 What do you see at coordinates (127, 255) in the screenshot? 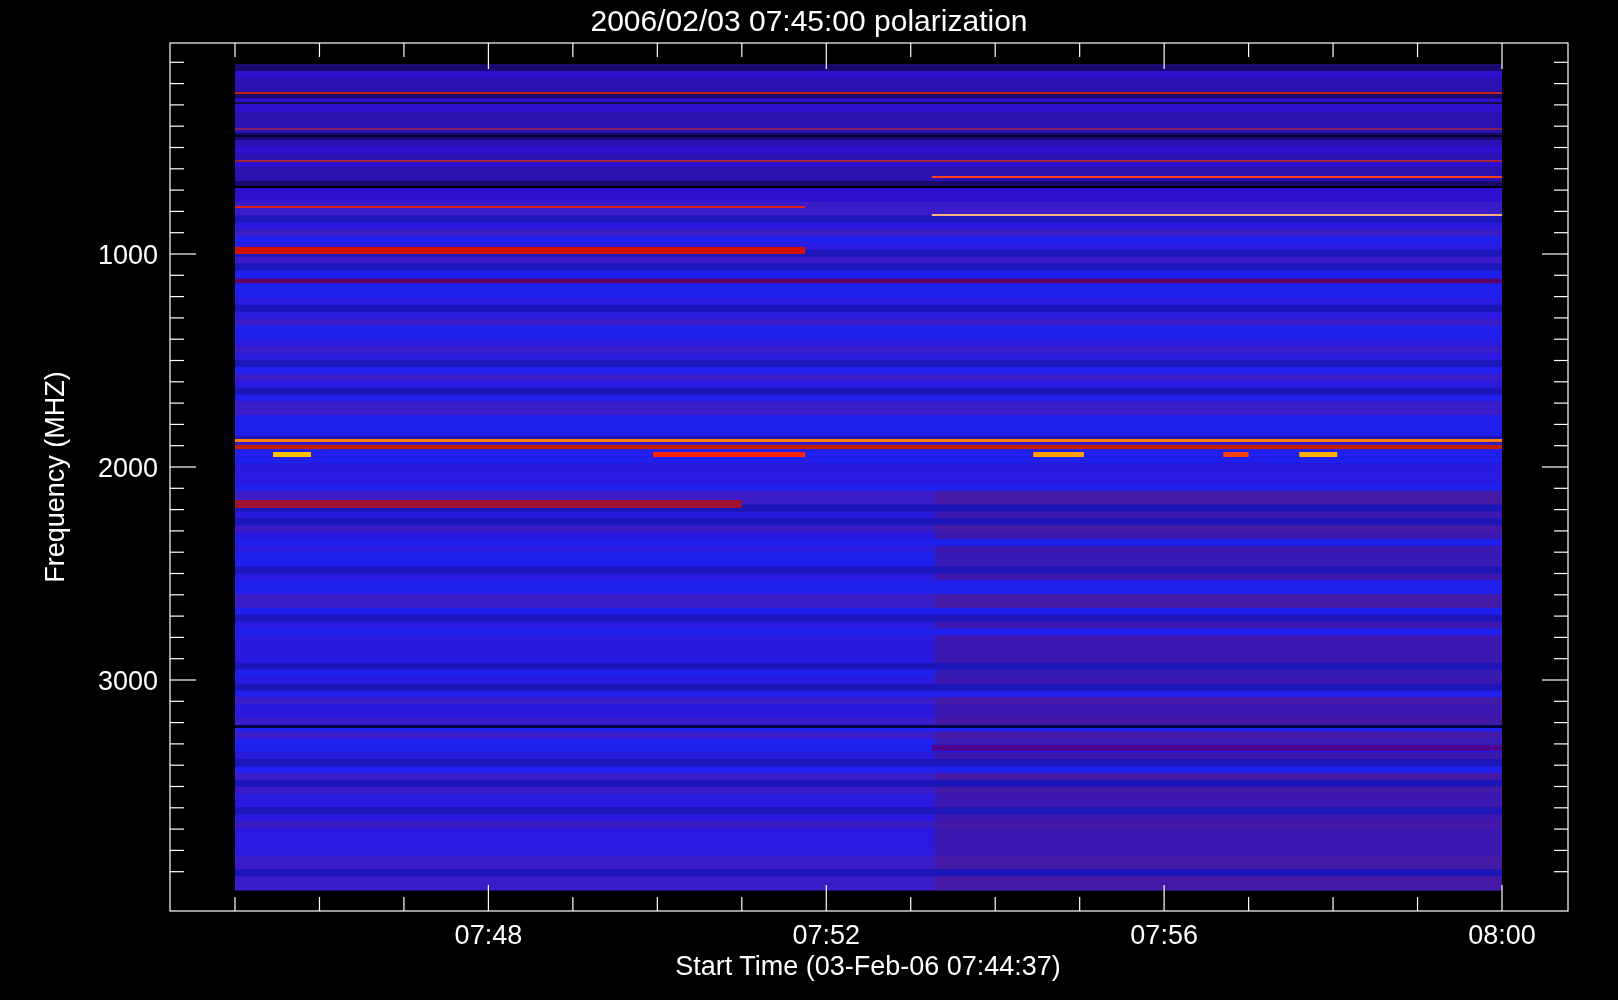
I see `y-tick-label: 1000` at bounding box center [127, 255].